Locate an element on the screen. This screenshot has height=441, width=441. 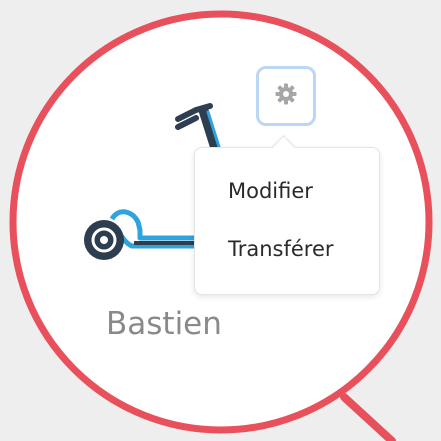
context-menu: Modifier Transférer is located at coordinates (287, 221).